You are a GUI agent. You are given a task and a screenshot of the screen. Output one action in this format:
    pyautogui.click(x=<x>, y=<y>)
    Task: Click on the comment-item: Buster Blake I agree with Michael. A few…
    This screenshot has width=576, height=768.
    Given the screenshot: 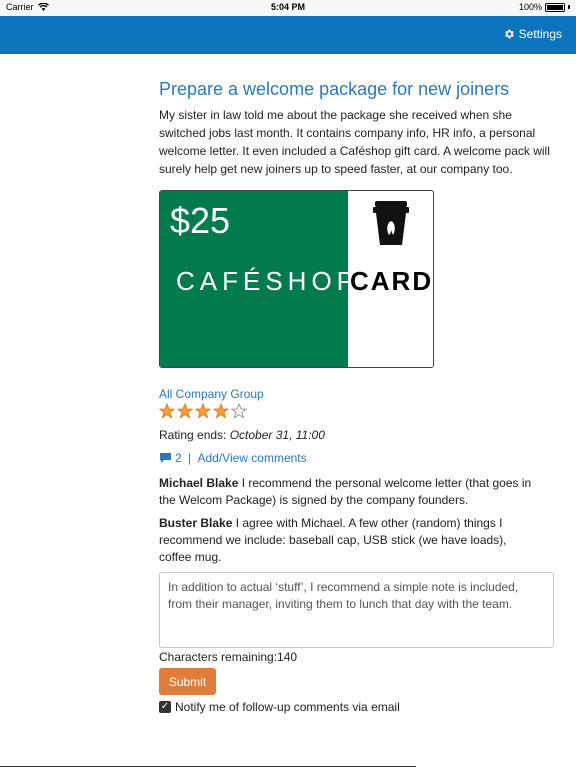 What is the action you would take?
    pyautogui.click(x=346, y=540)
    